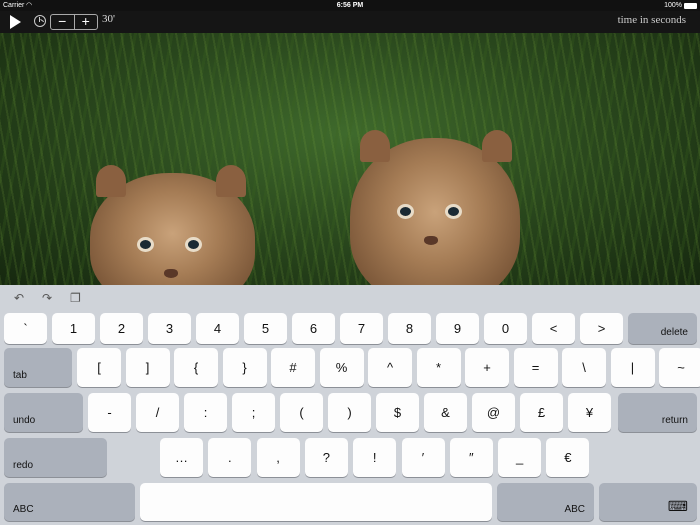 This screenshot has height=525, width=700. What do you see at coordinates (690, 6) in the screenshot?
I see `battery-icon` at bounding box center [690, 6].